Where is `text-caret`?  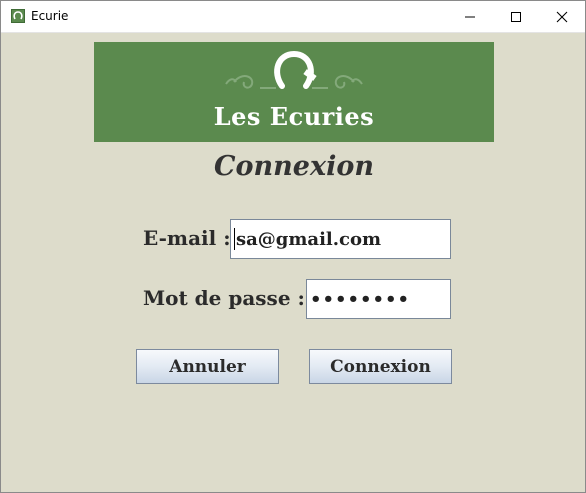 text-caret is located at coordinates (234, 239).